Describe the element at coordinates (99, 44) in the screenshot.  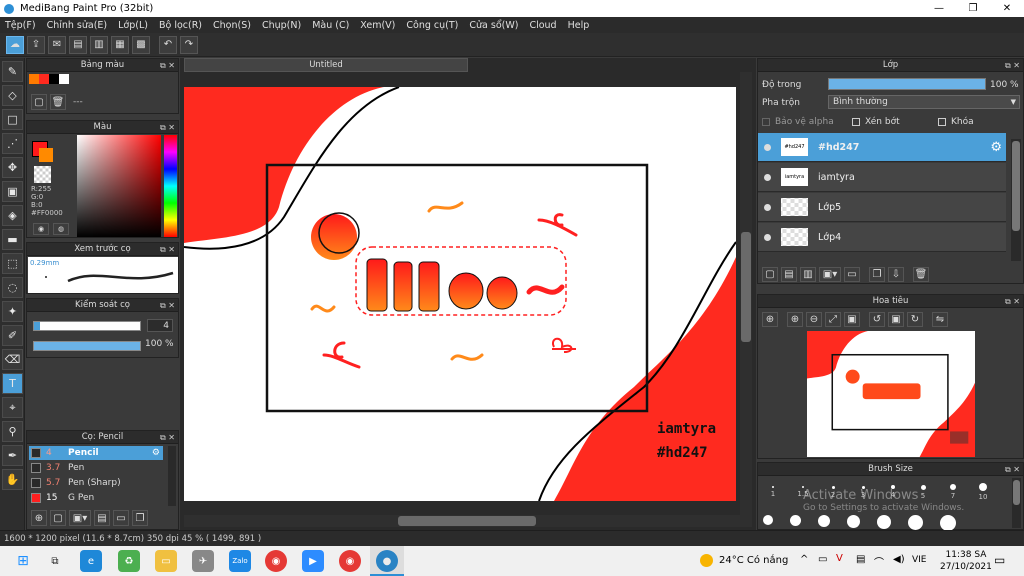
I see `document-icon: ▥` at that location.